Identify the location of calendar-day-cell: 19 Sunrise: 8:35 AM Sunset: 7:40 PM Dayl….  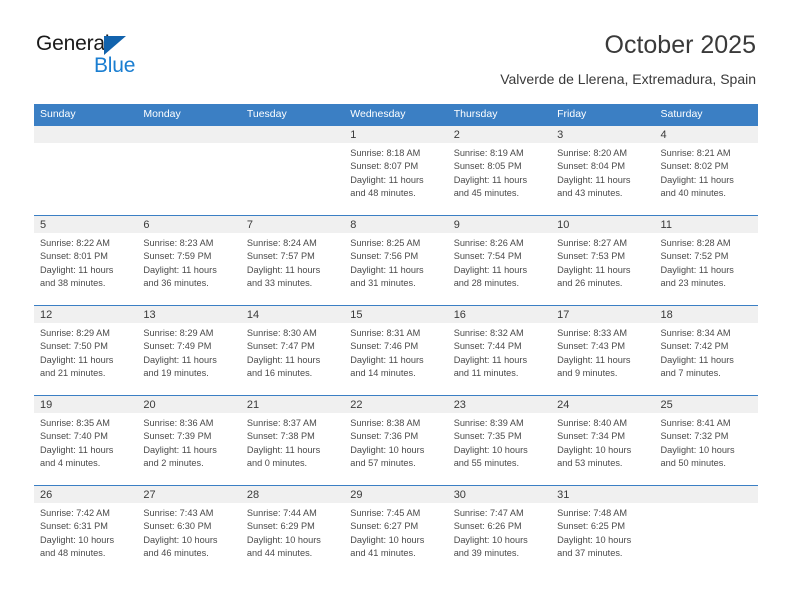
(86, 440).